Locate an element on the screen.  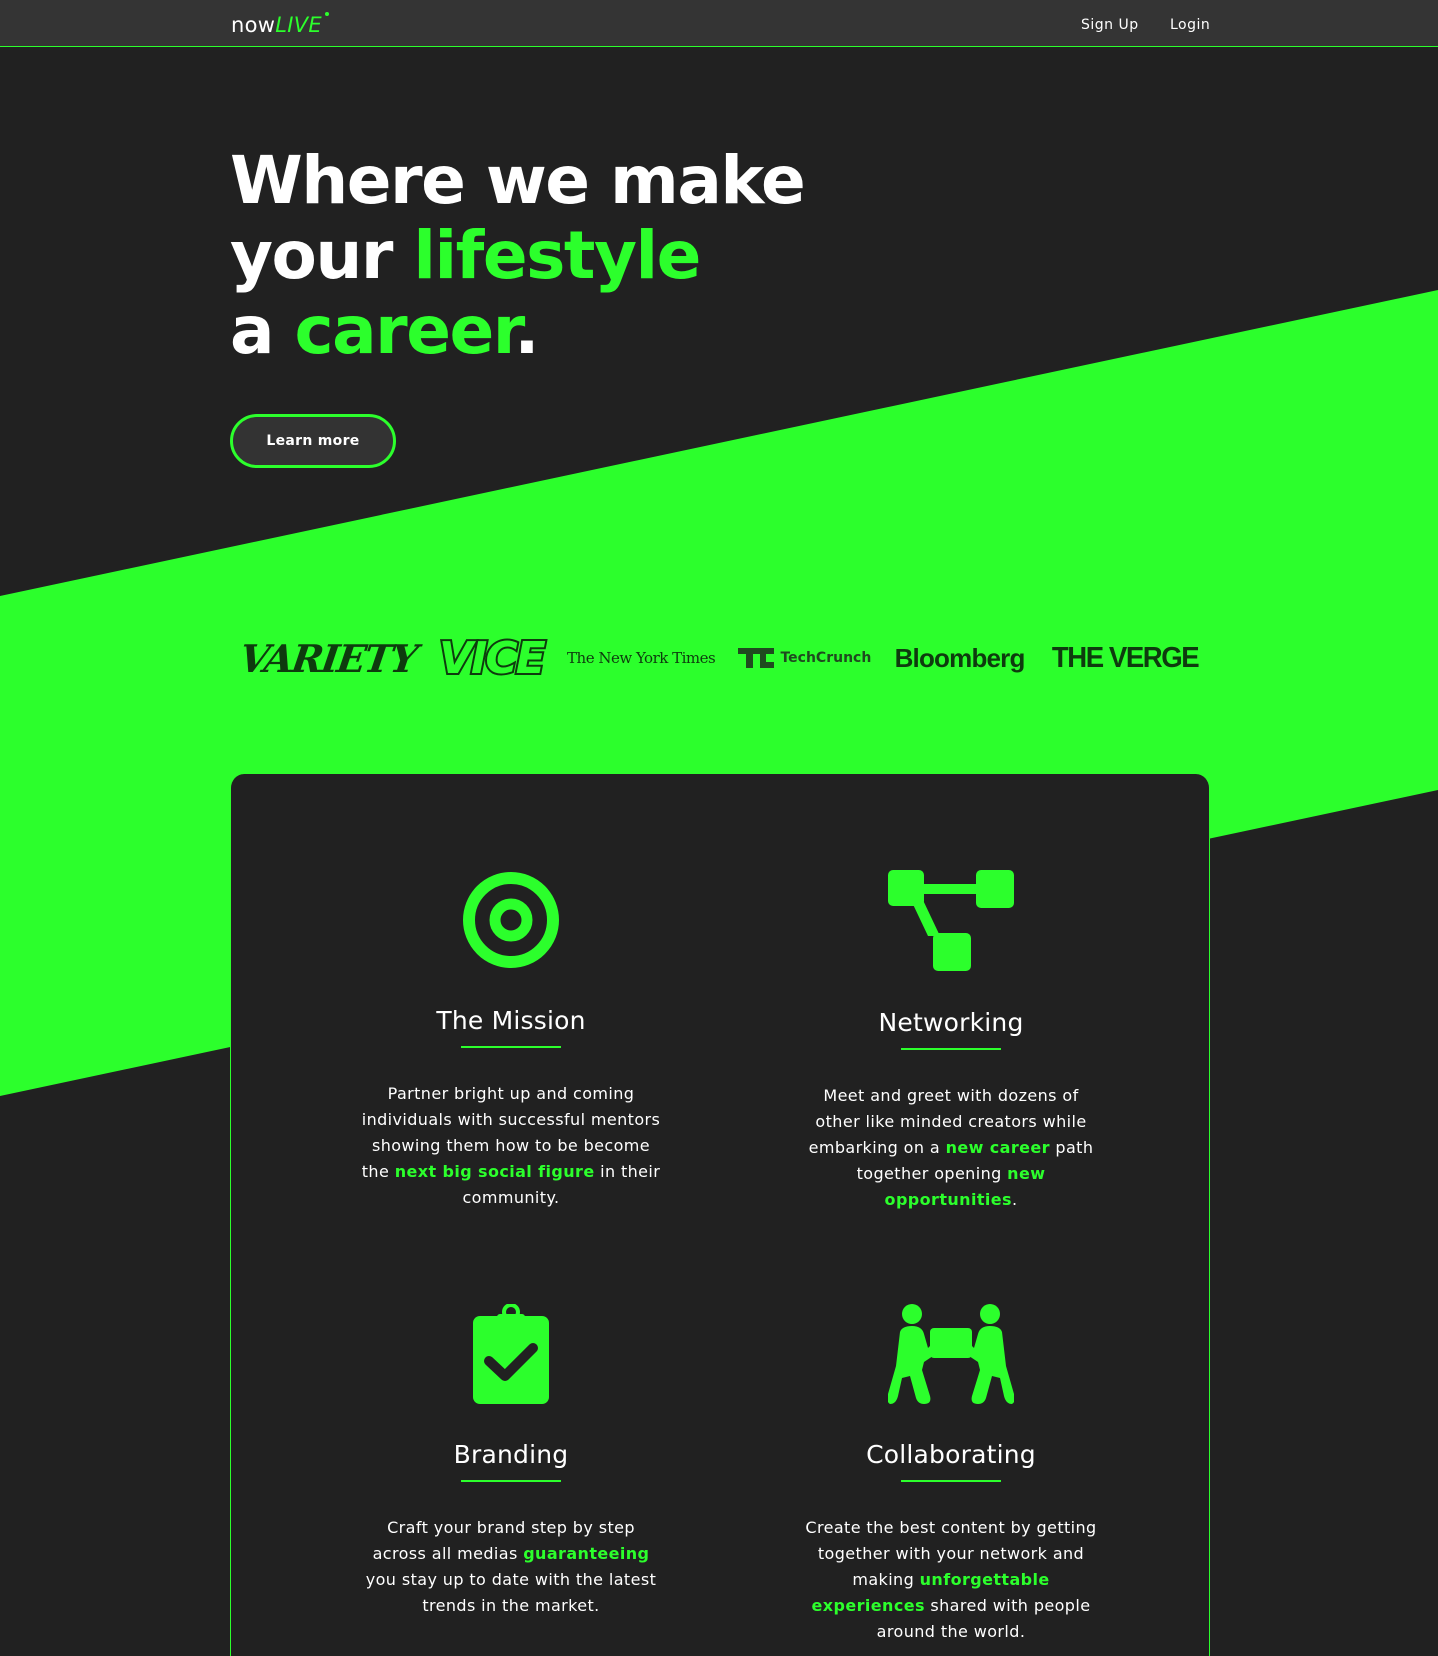
brand-now: now is located at coordinates (253, 25).